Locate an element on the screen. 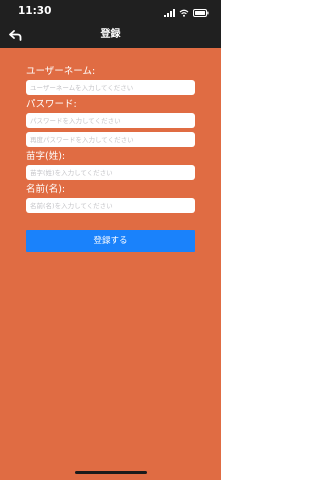 The width and height of the screenshot is (320, 480). navigation-bar: 登録 is located at coordinates (110, 35).